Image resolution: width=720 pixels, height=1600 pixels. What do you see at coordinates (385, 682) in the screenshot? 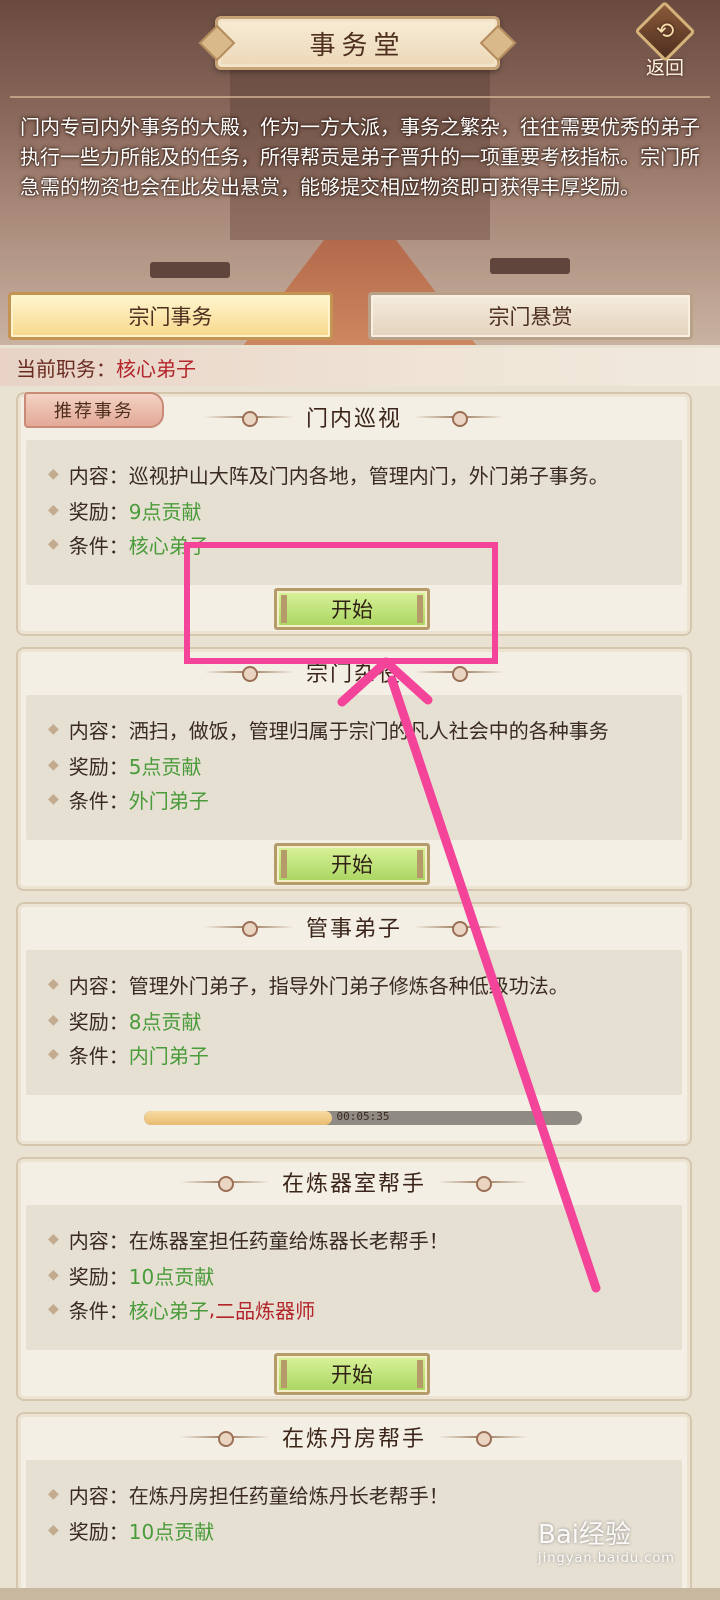
I see `arrow-head` at bounding box center [385, 682].